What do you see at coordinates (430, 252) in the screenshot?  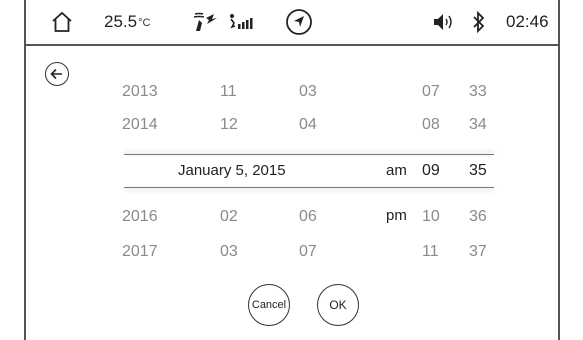 I see `hour-option: 11` at bounding box center [430, 252].